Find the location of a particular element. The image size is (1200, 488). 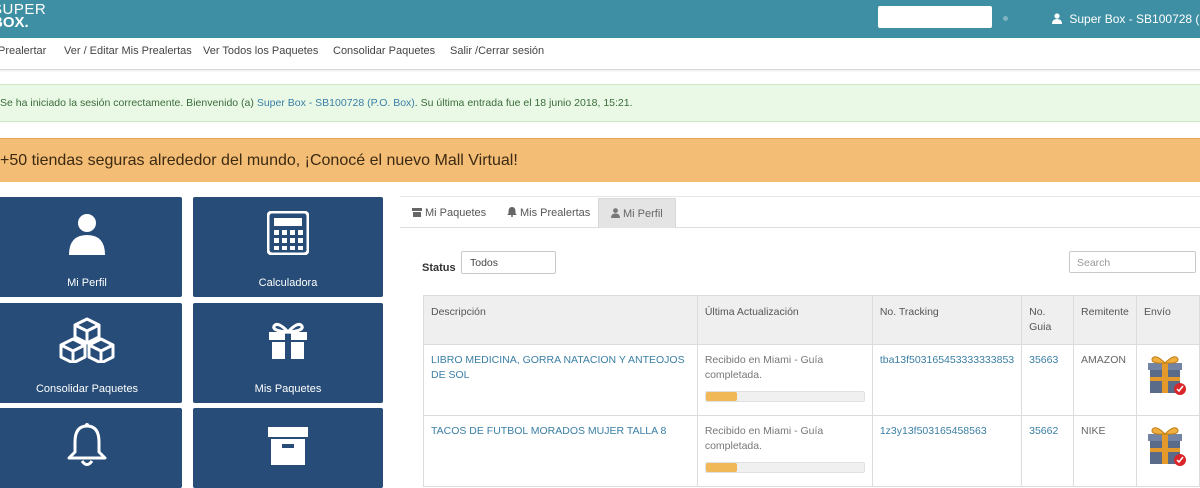

row-guia-link: 35663 is located at coordinates (1043, 360).